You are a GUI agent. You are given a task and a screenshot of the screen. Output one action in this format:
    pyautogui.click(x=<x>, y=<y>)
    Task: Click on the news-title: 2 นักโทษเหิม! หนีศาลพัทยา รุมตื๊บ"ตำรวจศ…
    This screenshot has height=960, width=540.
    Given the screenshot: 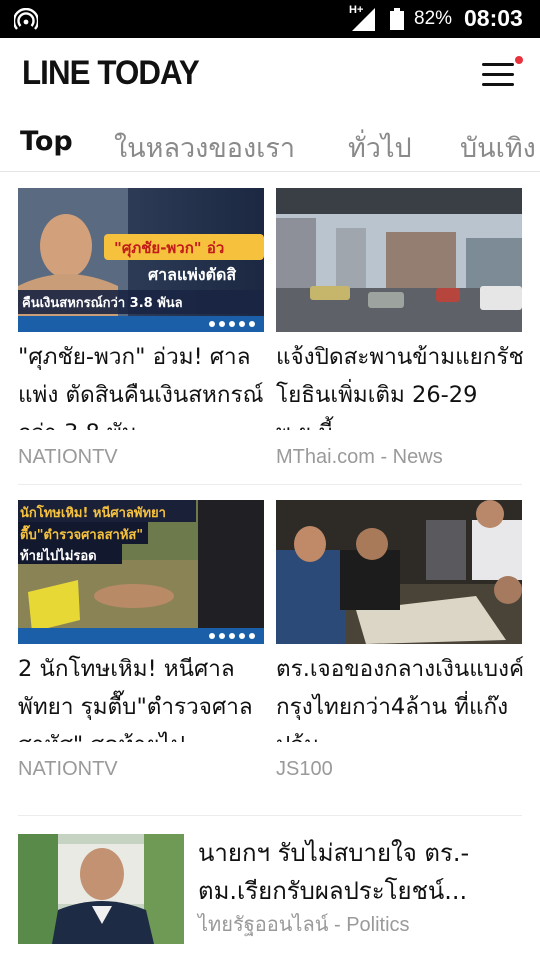 What is the action you would take?
    pyautogui.click(x=144, y=696)
    